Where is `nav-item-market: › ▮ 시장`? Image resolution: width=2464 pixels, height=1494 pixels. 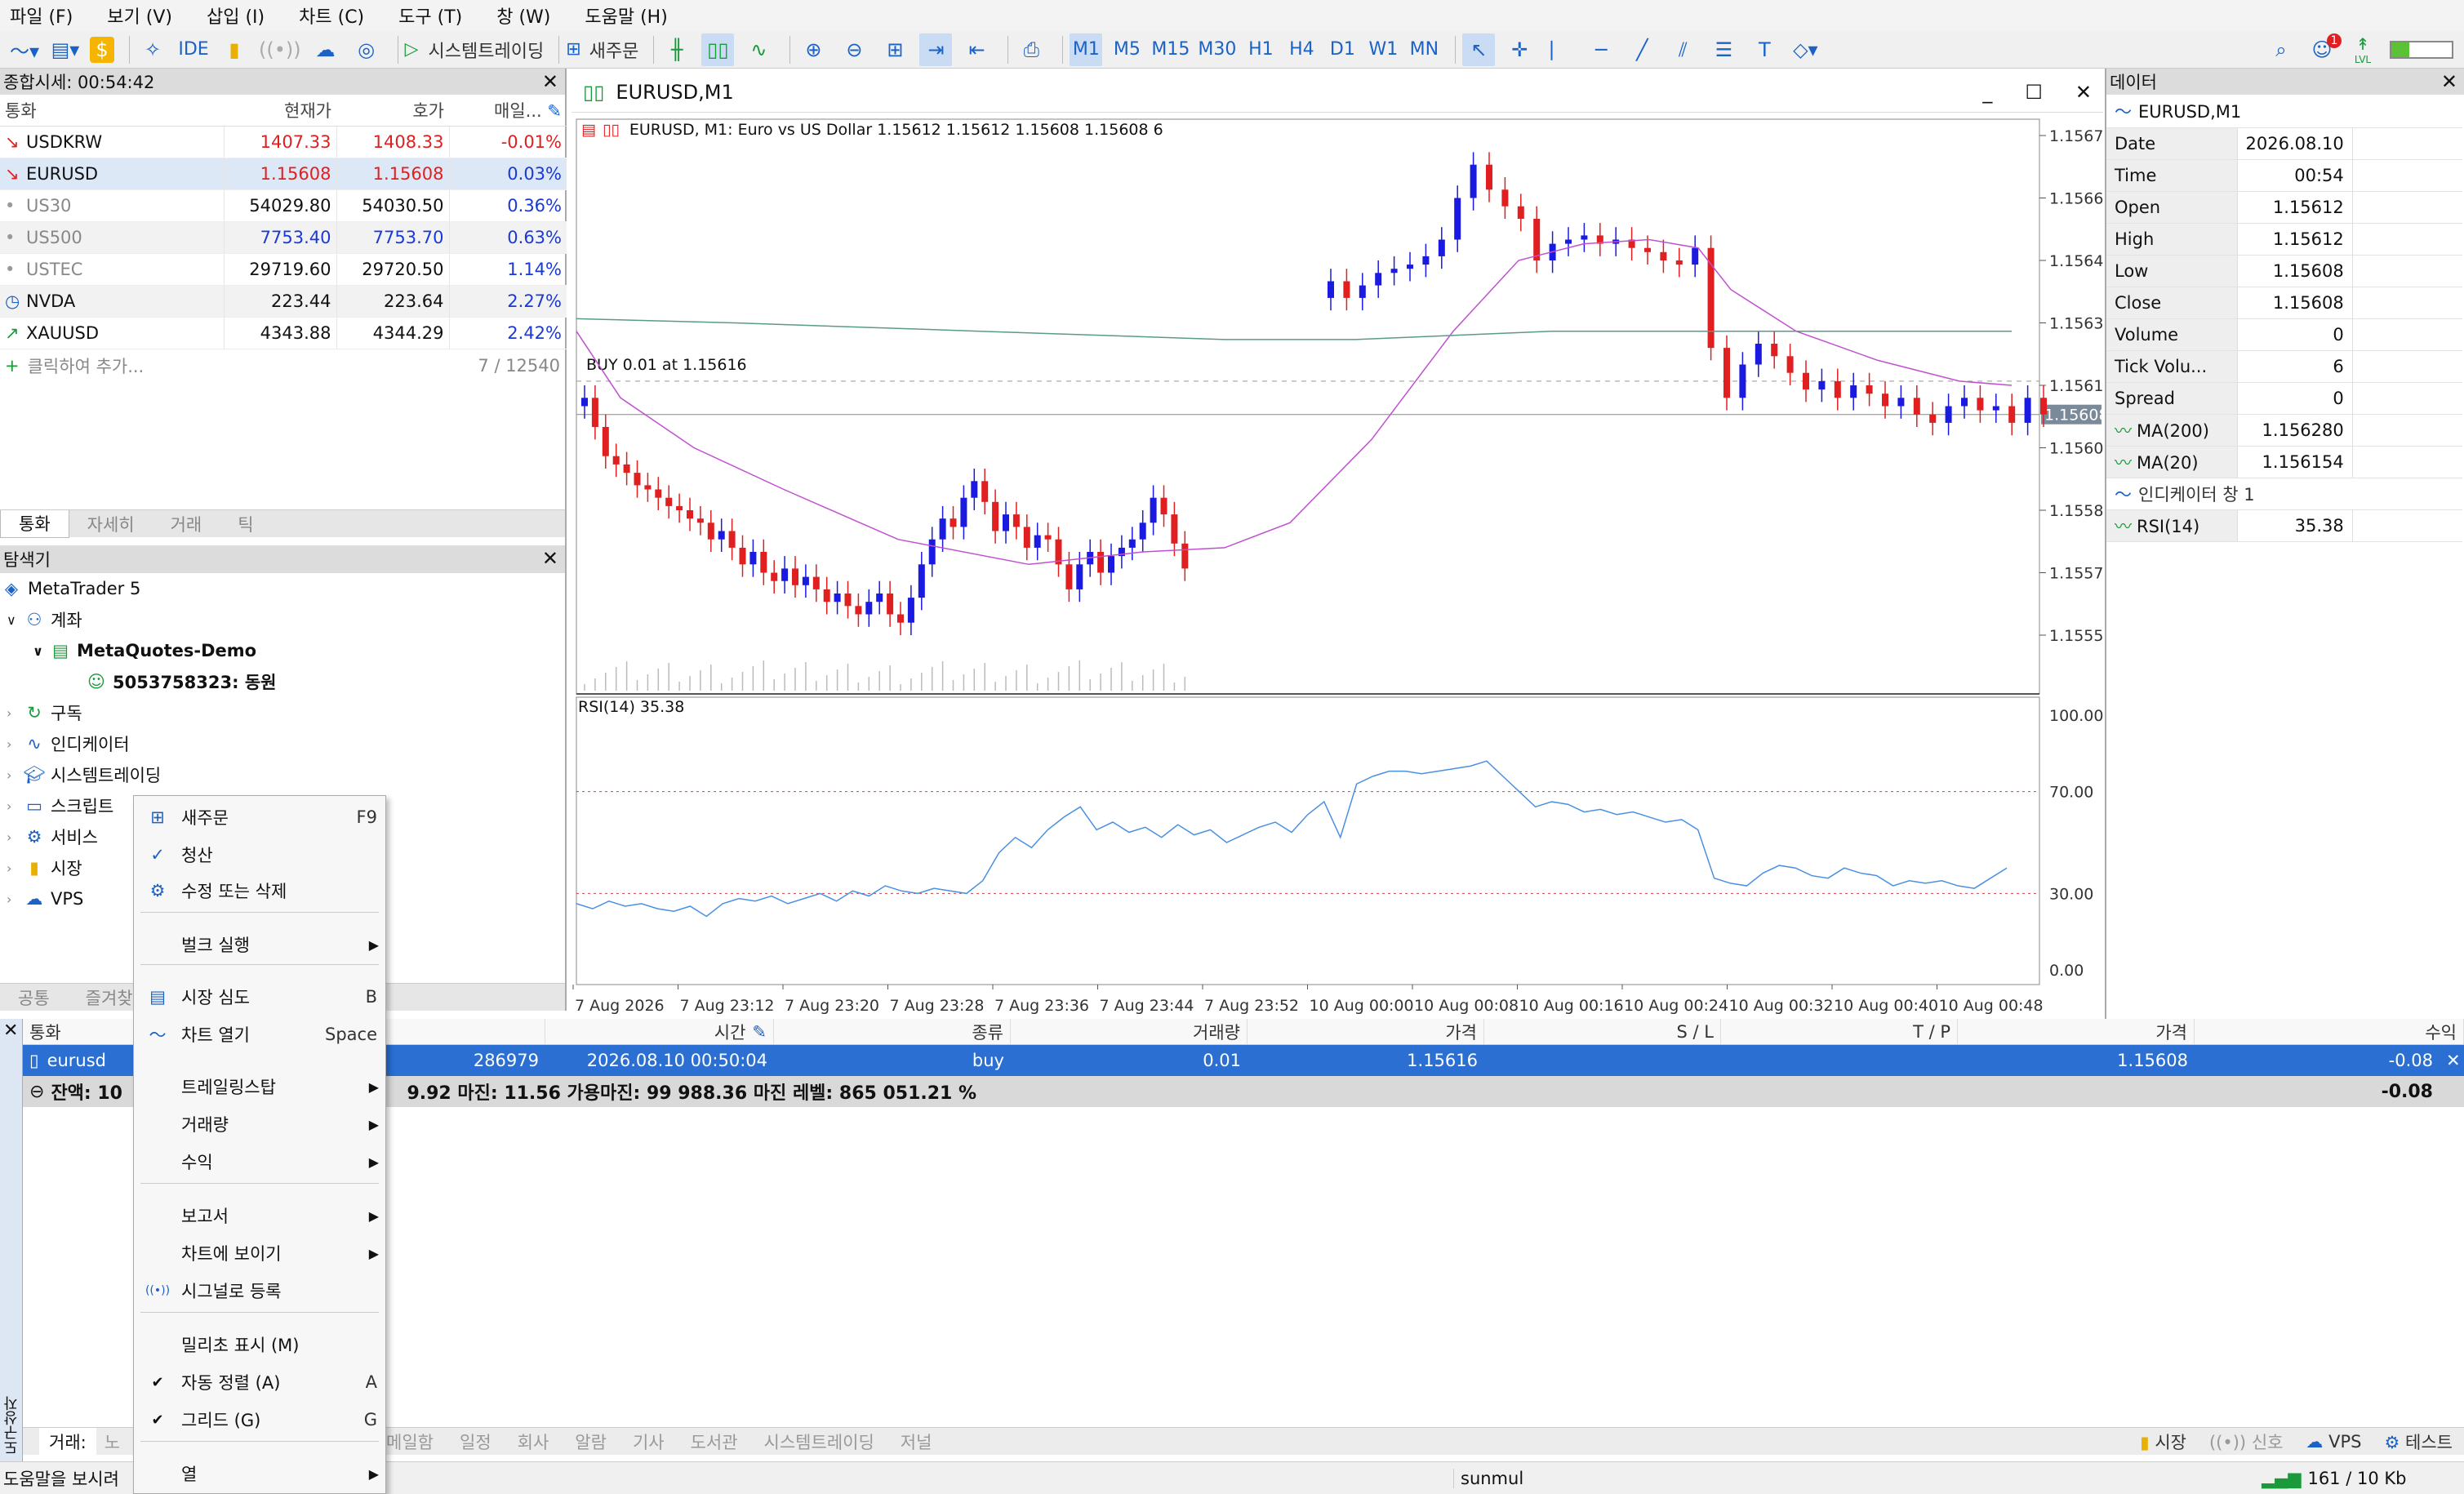 nav-item-market: › ▮ 시장 is located at coordinates (44, 867).